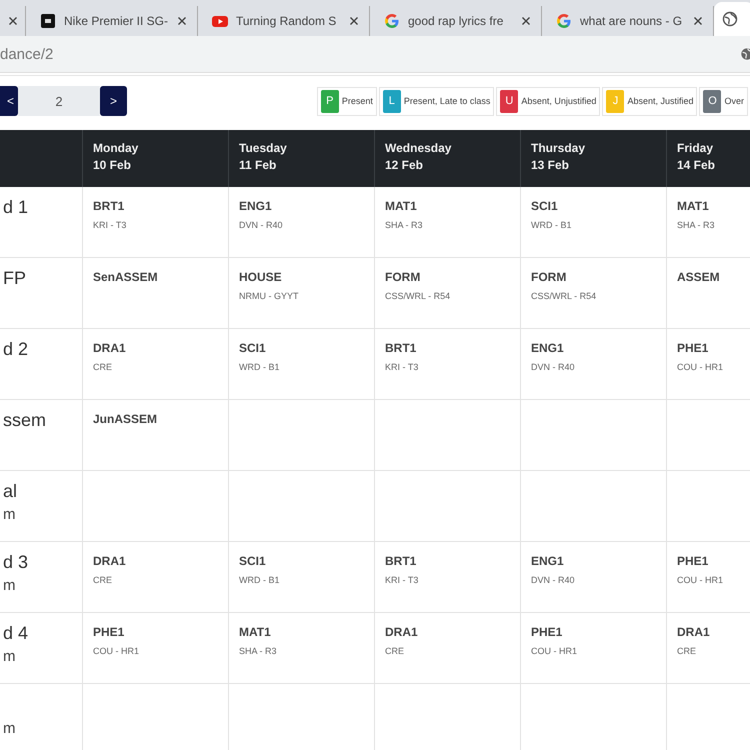 Image resolution: width=750 pixels, height=750 pixels. Describe the element at coordinates (113, 101) in the screenshot. I see `next-week-button: >` at that location.